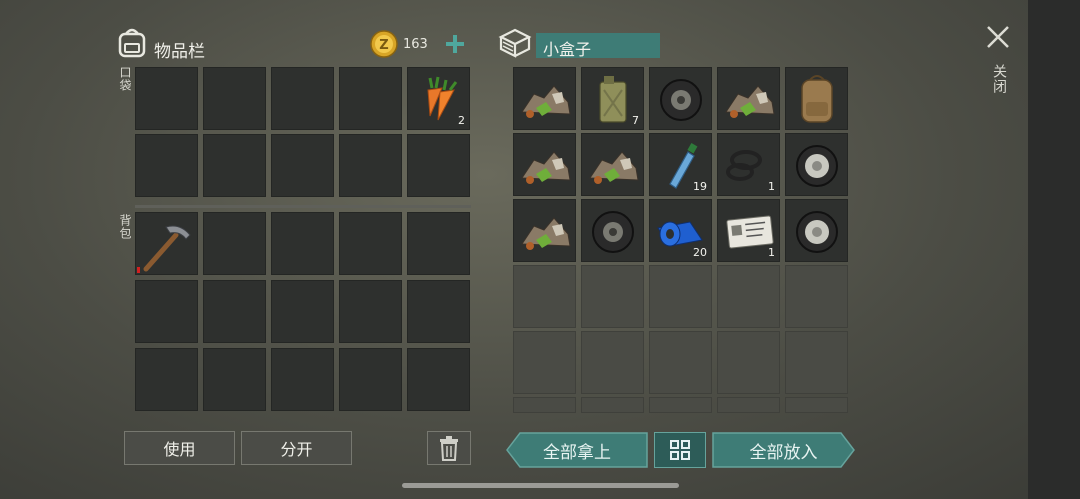  I want to click on durability-bar, so click(138, 270).